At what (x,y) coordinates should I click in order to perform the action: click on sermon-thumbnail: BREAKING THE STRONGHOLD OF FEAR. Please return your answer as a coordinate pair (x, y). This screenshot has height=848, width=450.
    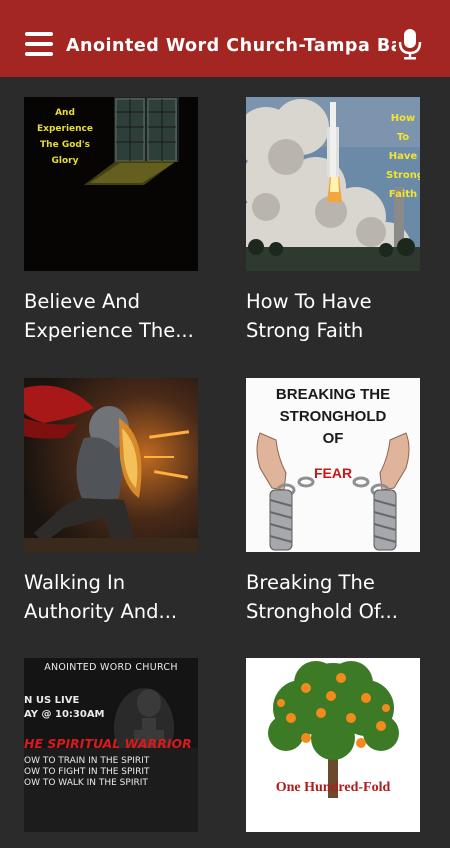
    Looking at the image, I should click on (333, 465).